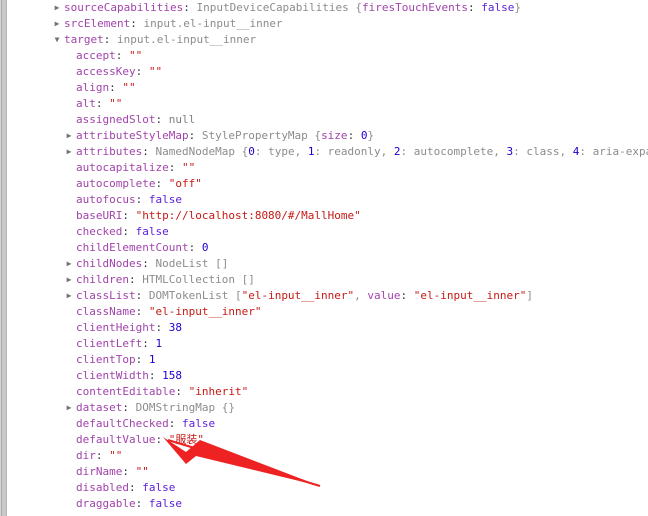 This screenshot has height=516, width=648. I want to click on token: input.el-input__inner, so click(213, 23).